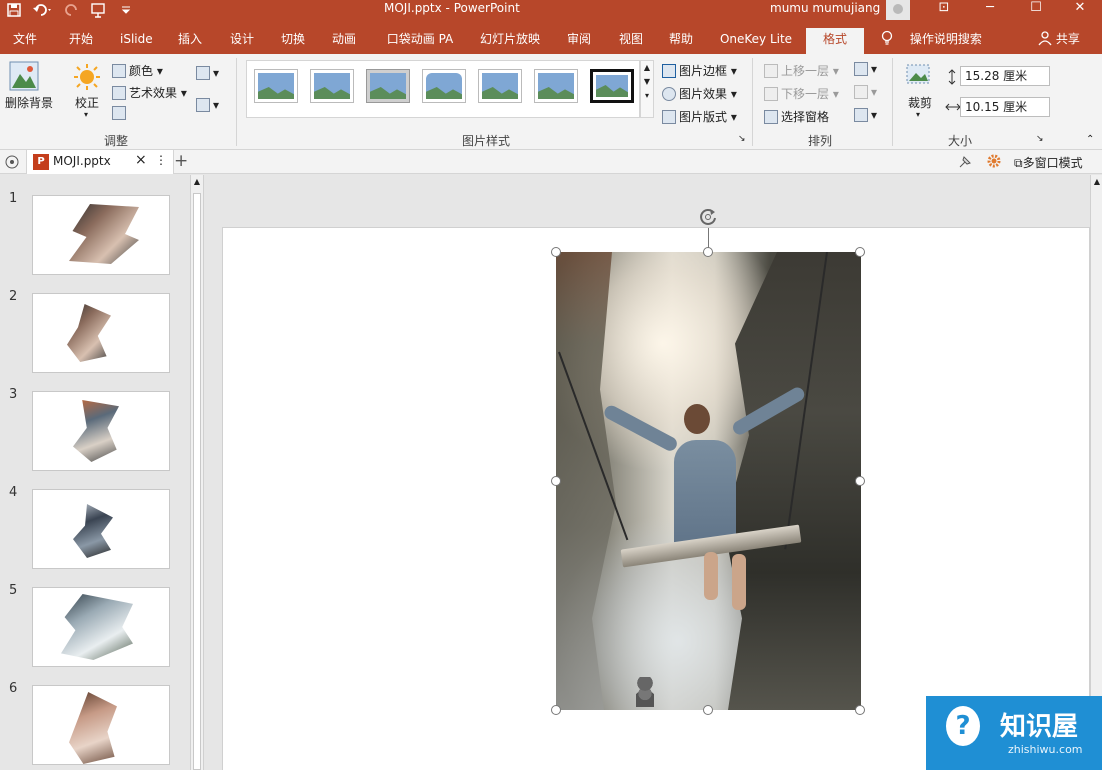  What do you see at coordinates (43, 14) in the screenshot?
I see `undo-icon` at bounding box center [43, 14].